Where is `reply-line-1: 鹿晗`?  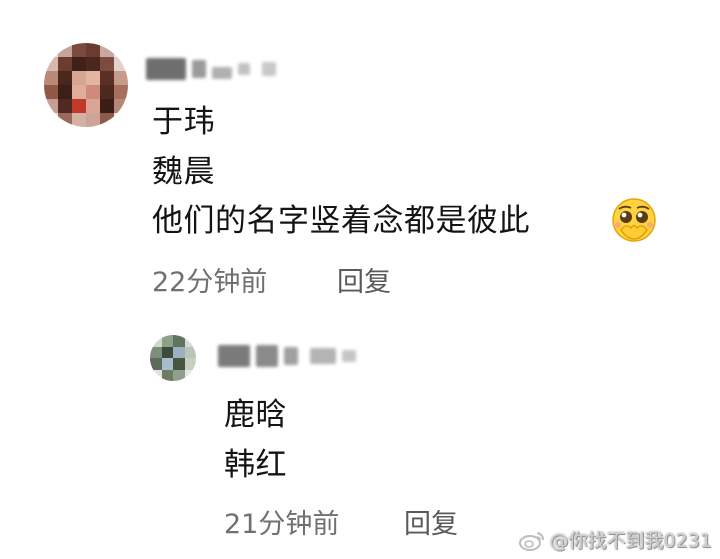 reply-line-1: 鹿晗 is located at coordinates (255, 415).